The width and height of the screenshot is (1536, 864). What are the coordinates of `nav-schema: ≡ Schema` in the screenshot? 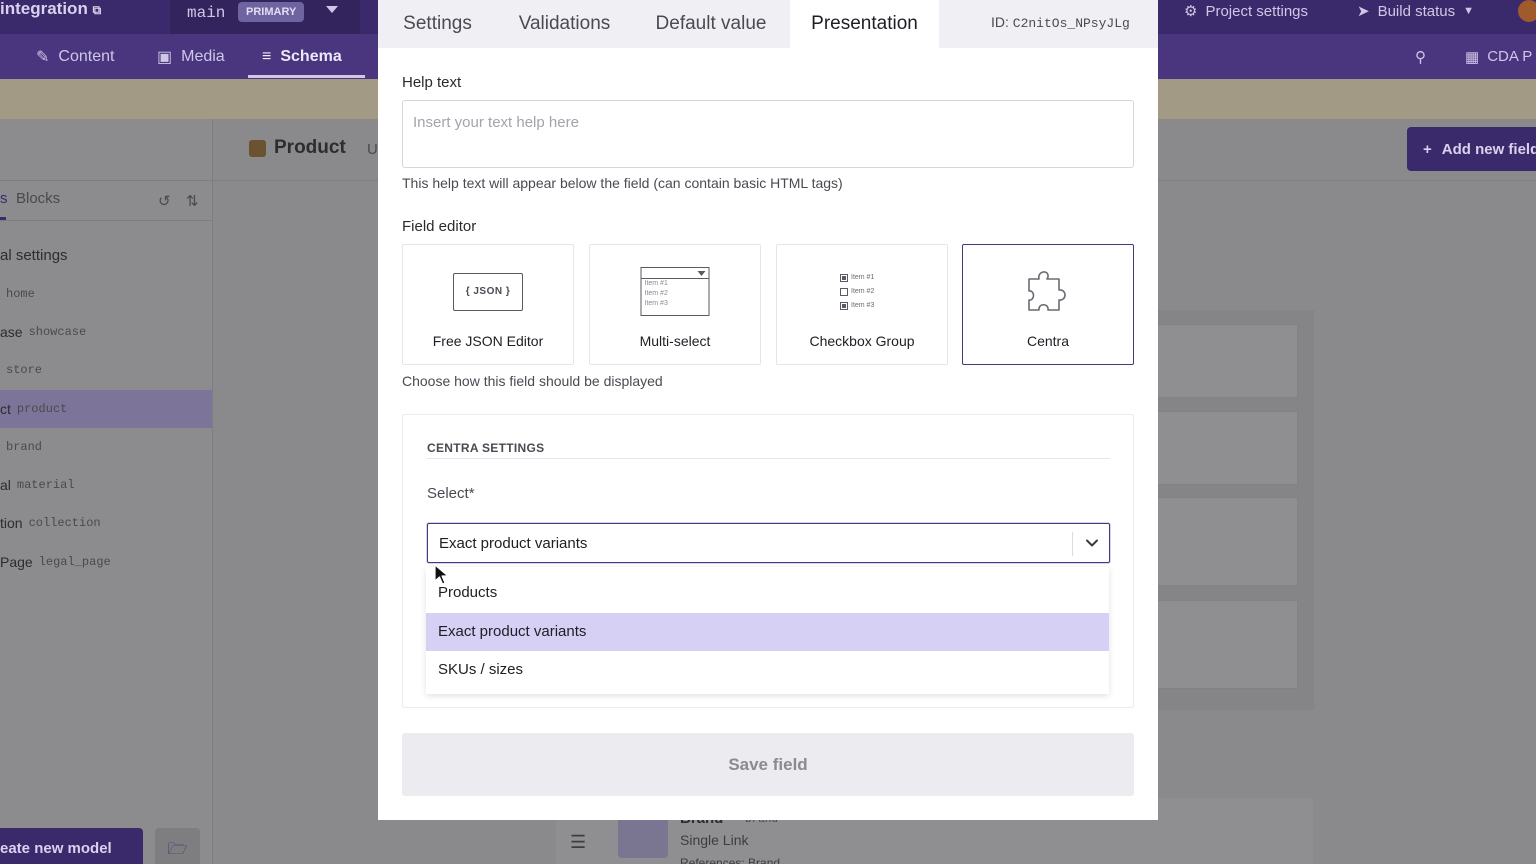 It's located at (302, 56).